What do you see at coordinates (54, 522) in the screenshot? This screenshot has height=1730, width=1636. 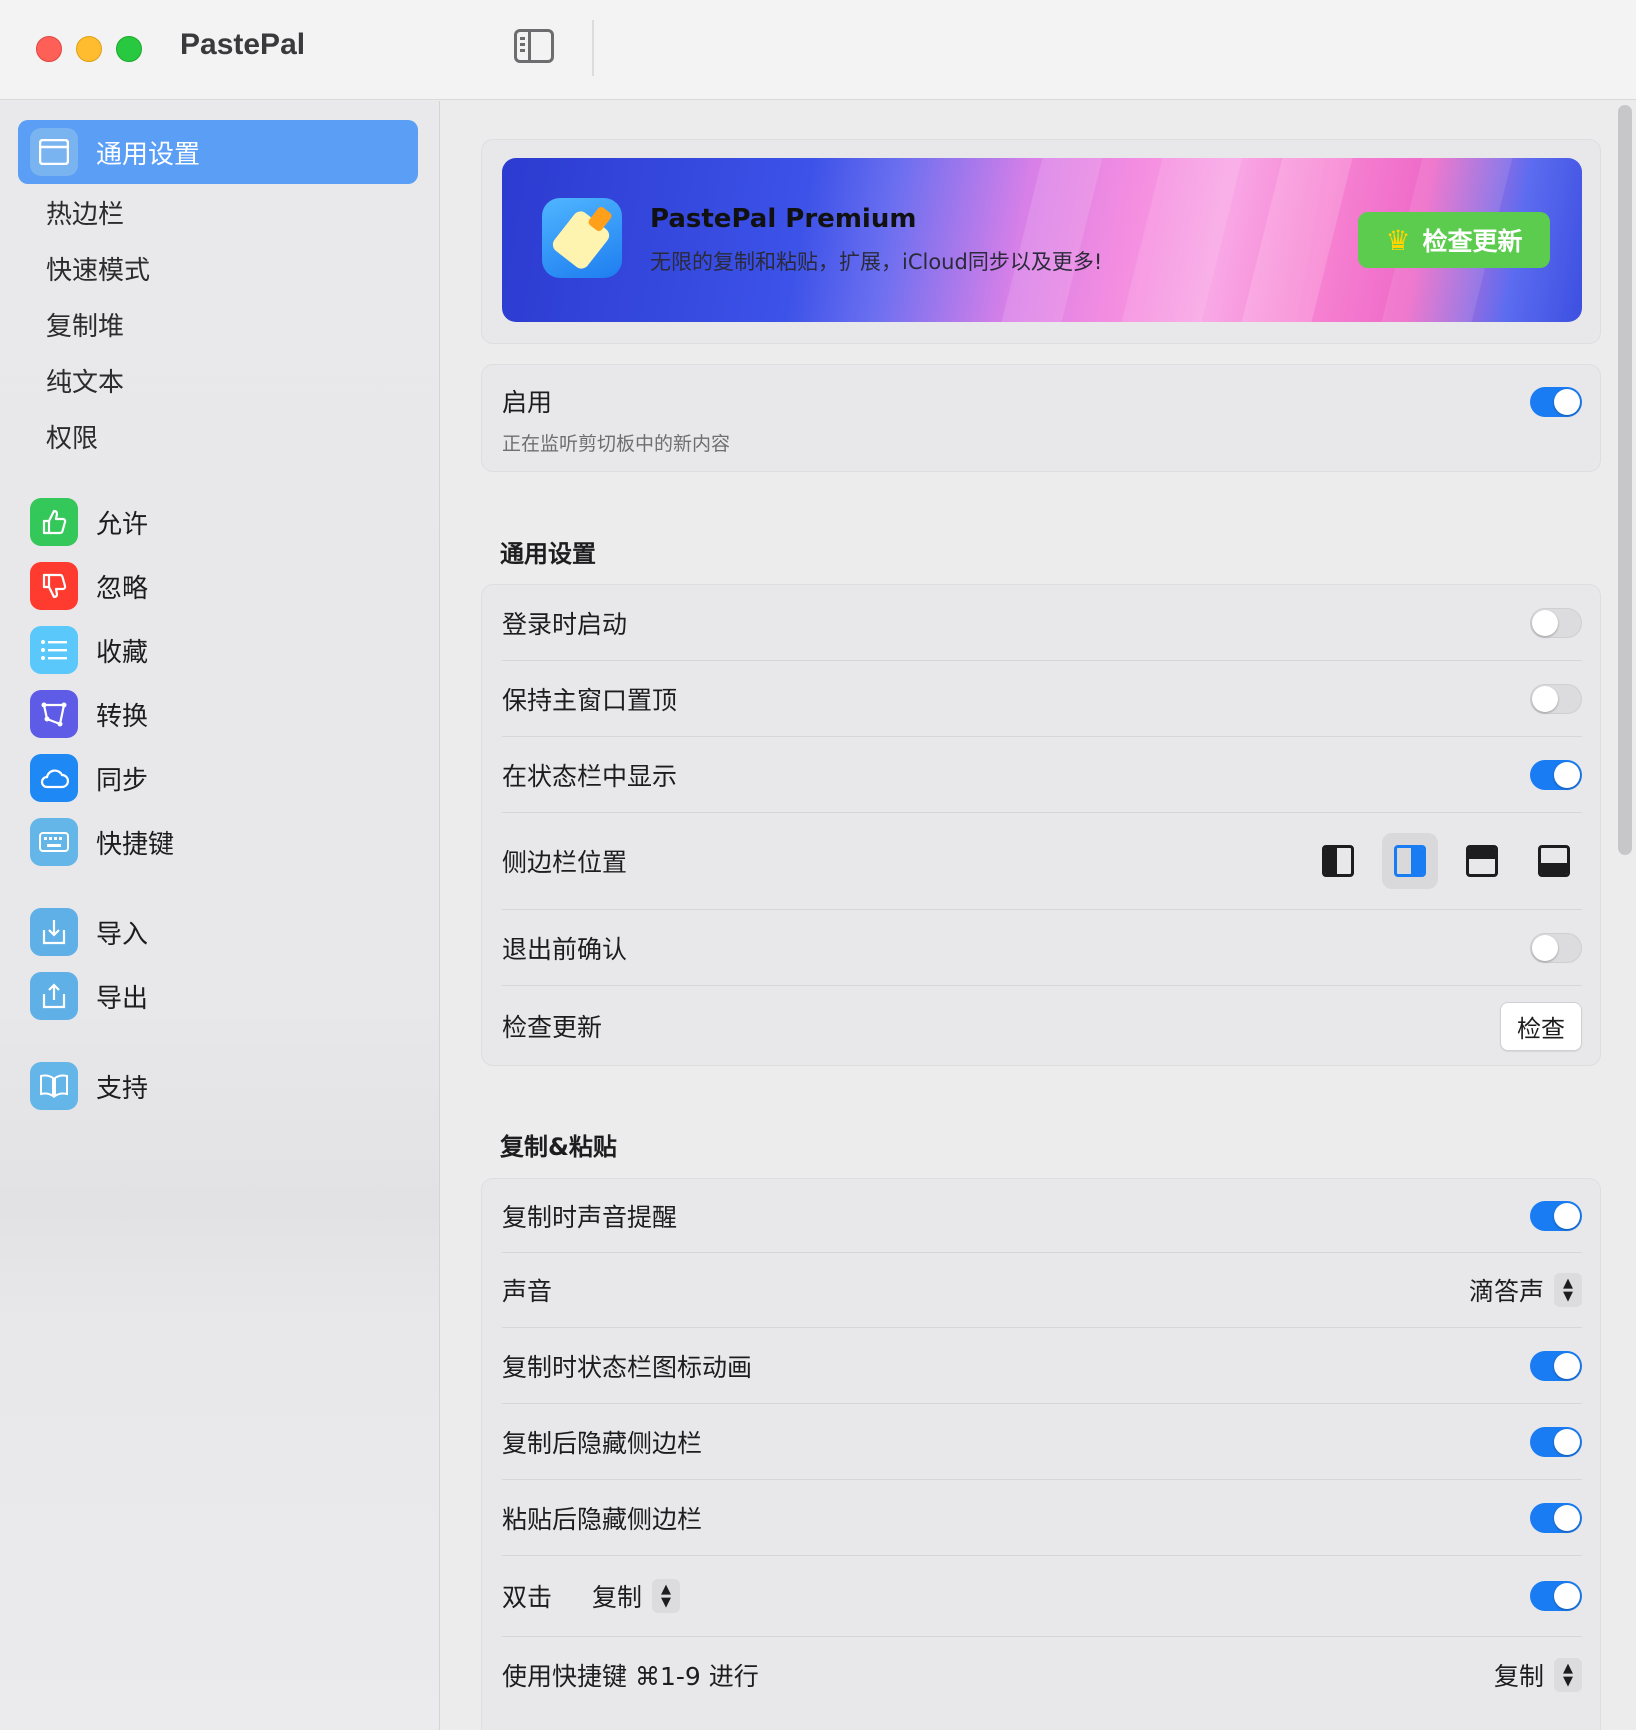 I see `thumbs-up-icon` at bounding box center [54, 522].